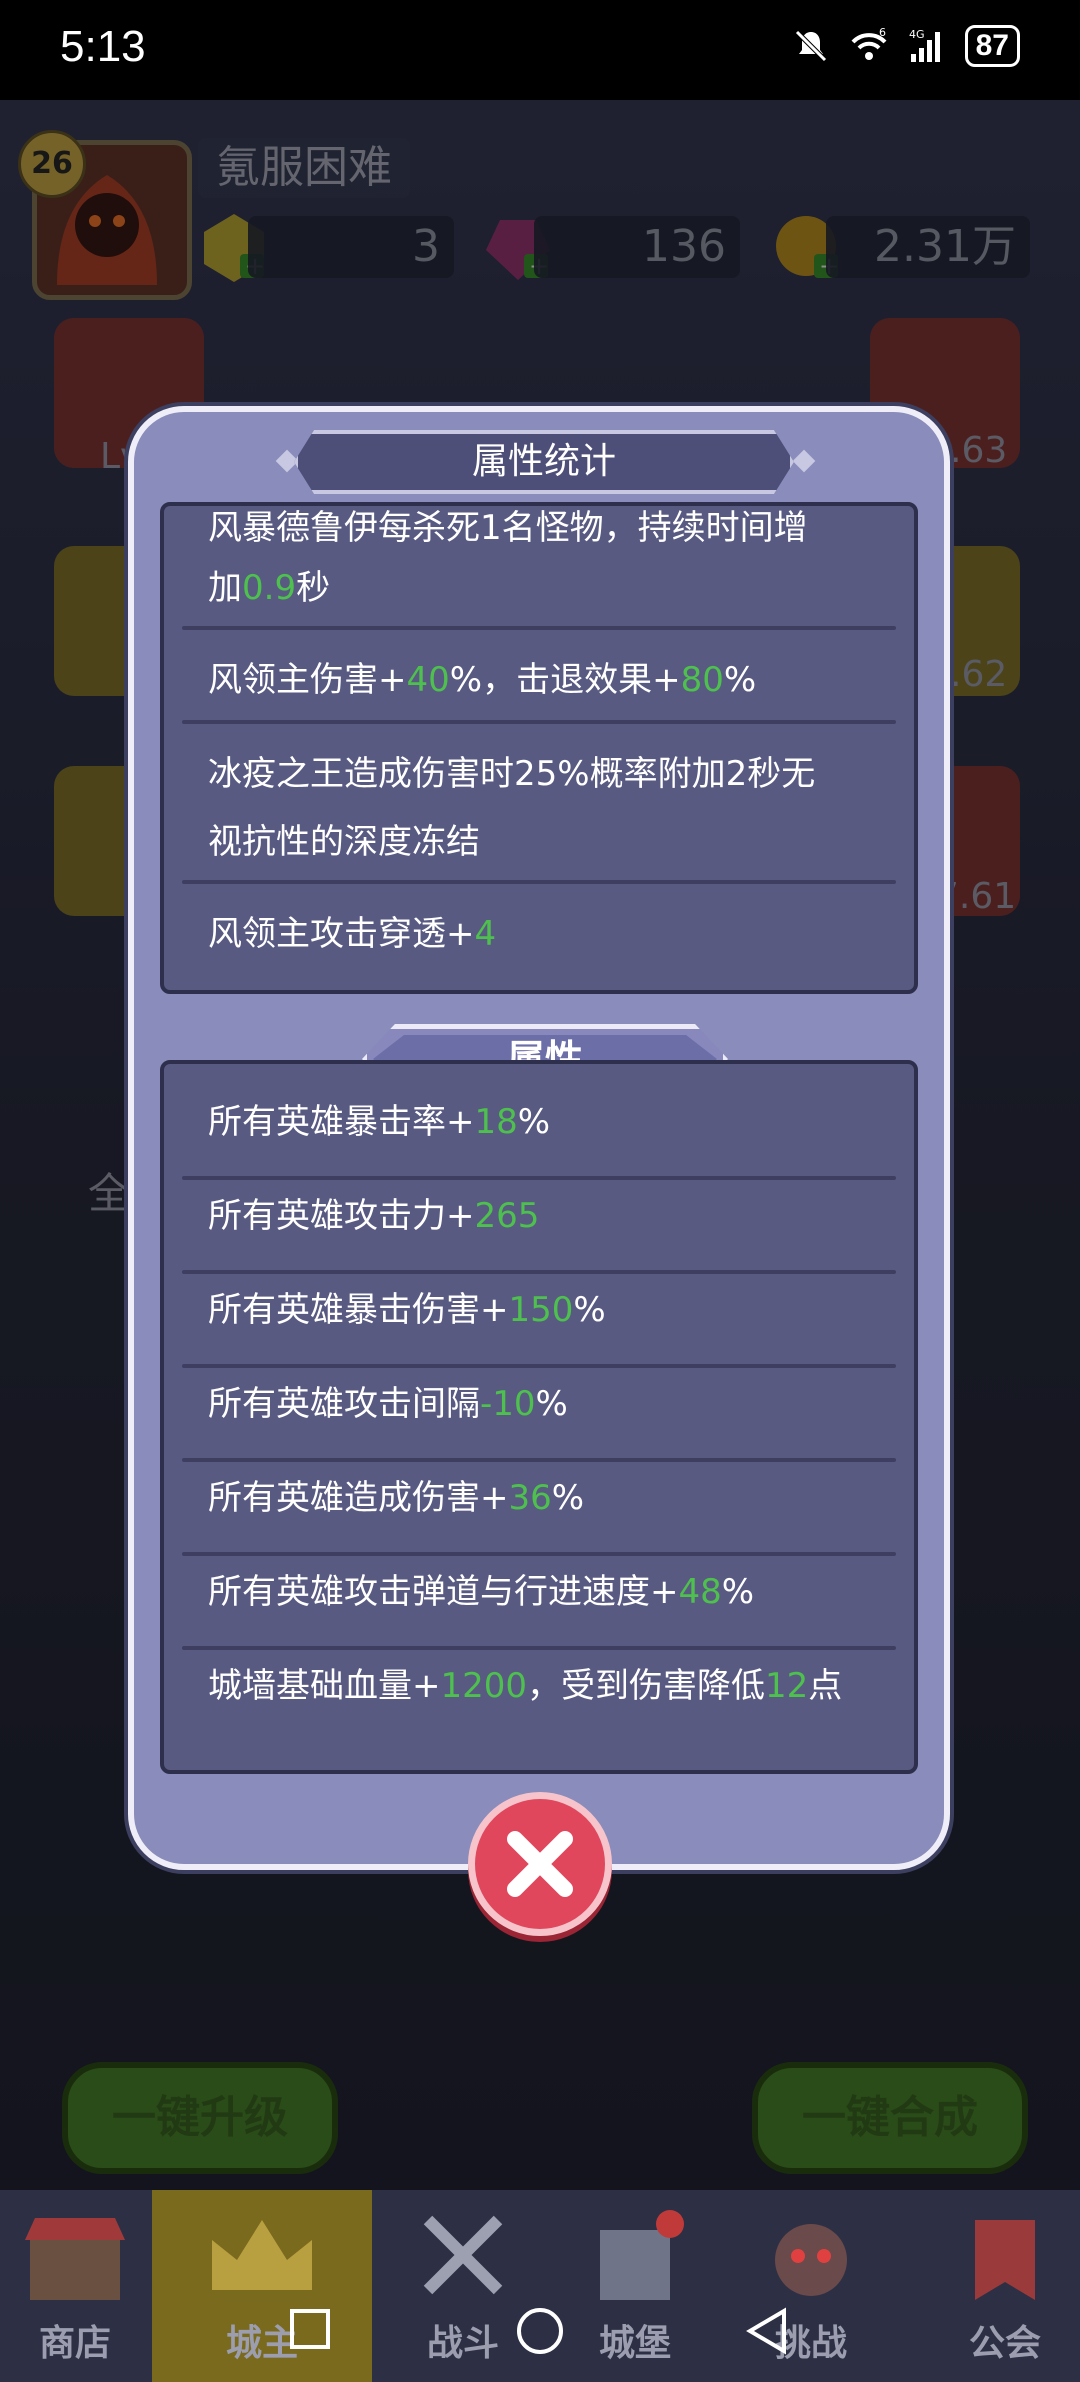  I want to click on nav-label-shop: 商店, so click(74, 2343).